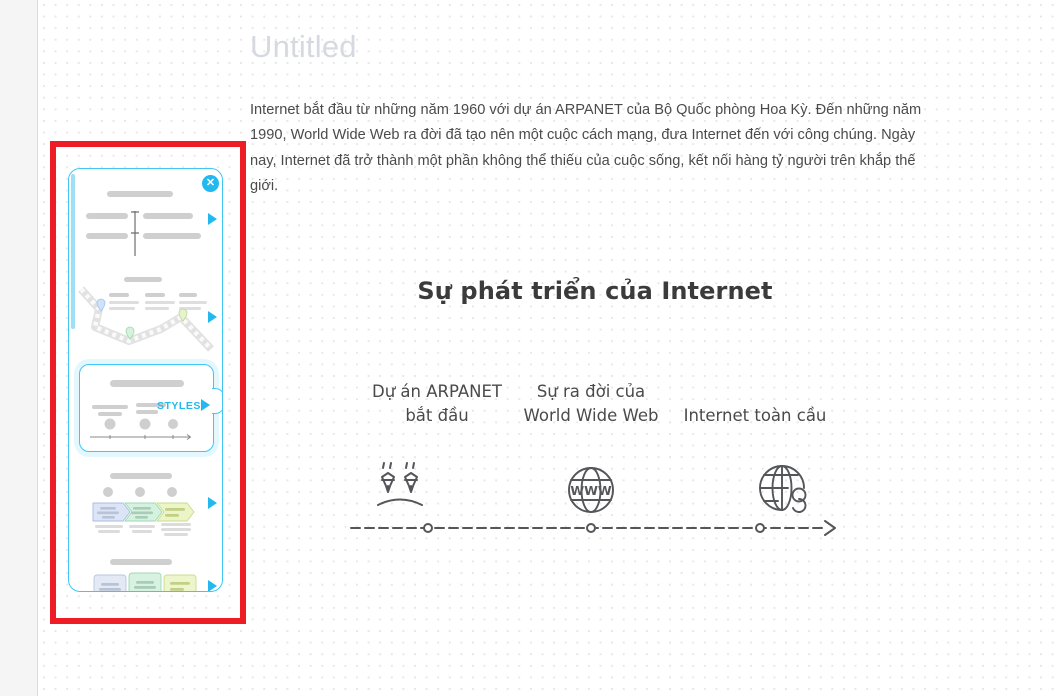 This screenshot has width=1060, height=696. Describe the element at coordinates (73, 251) in the screenshot. I see `templates-scrollbar-thumb` at that location.